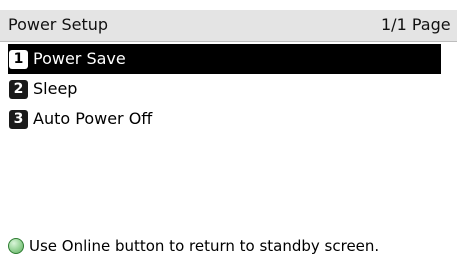 Image resolution: width=457 pixels, height=257 pixels. I want to click on title-bar: Power Setup 1/1 Page, so click(228, 26).